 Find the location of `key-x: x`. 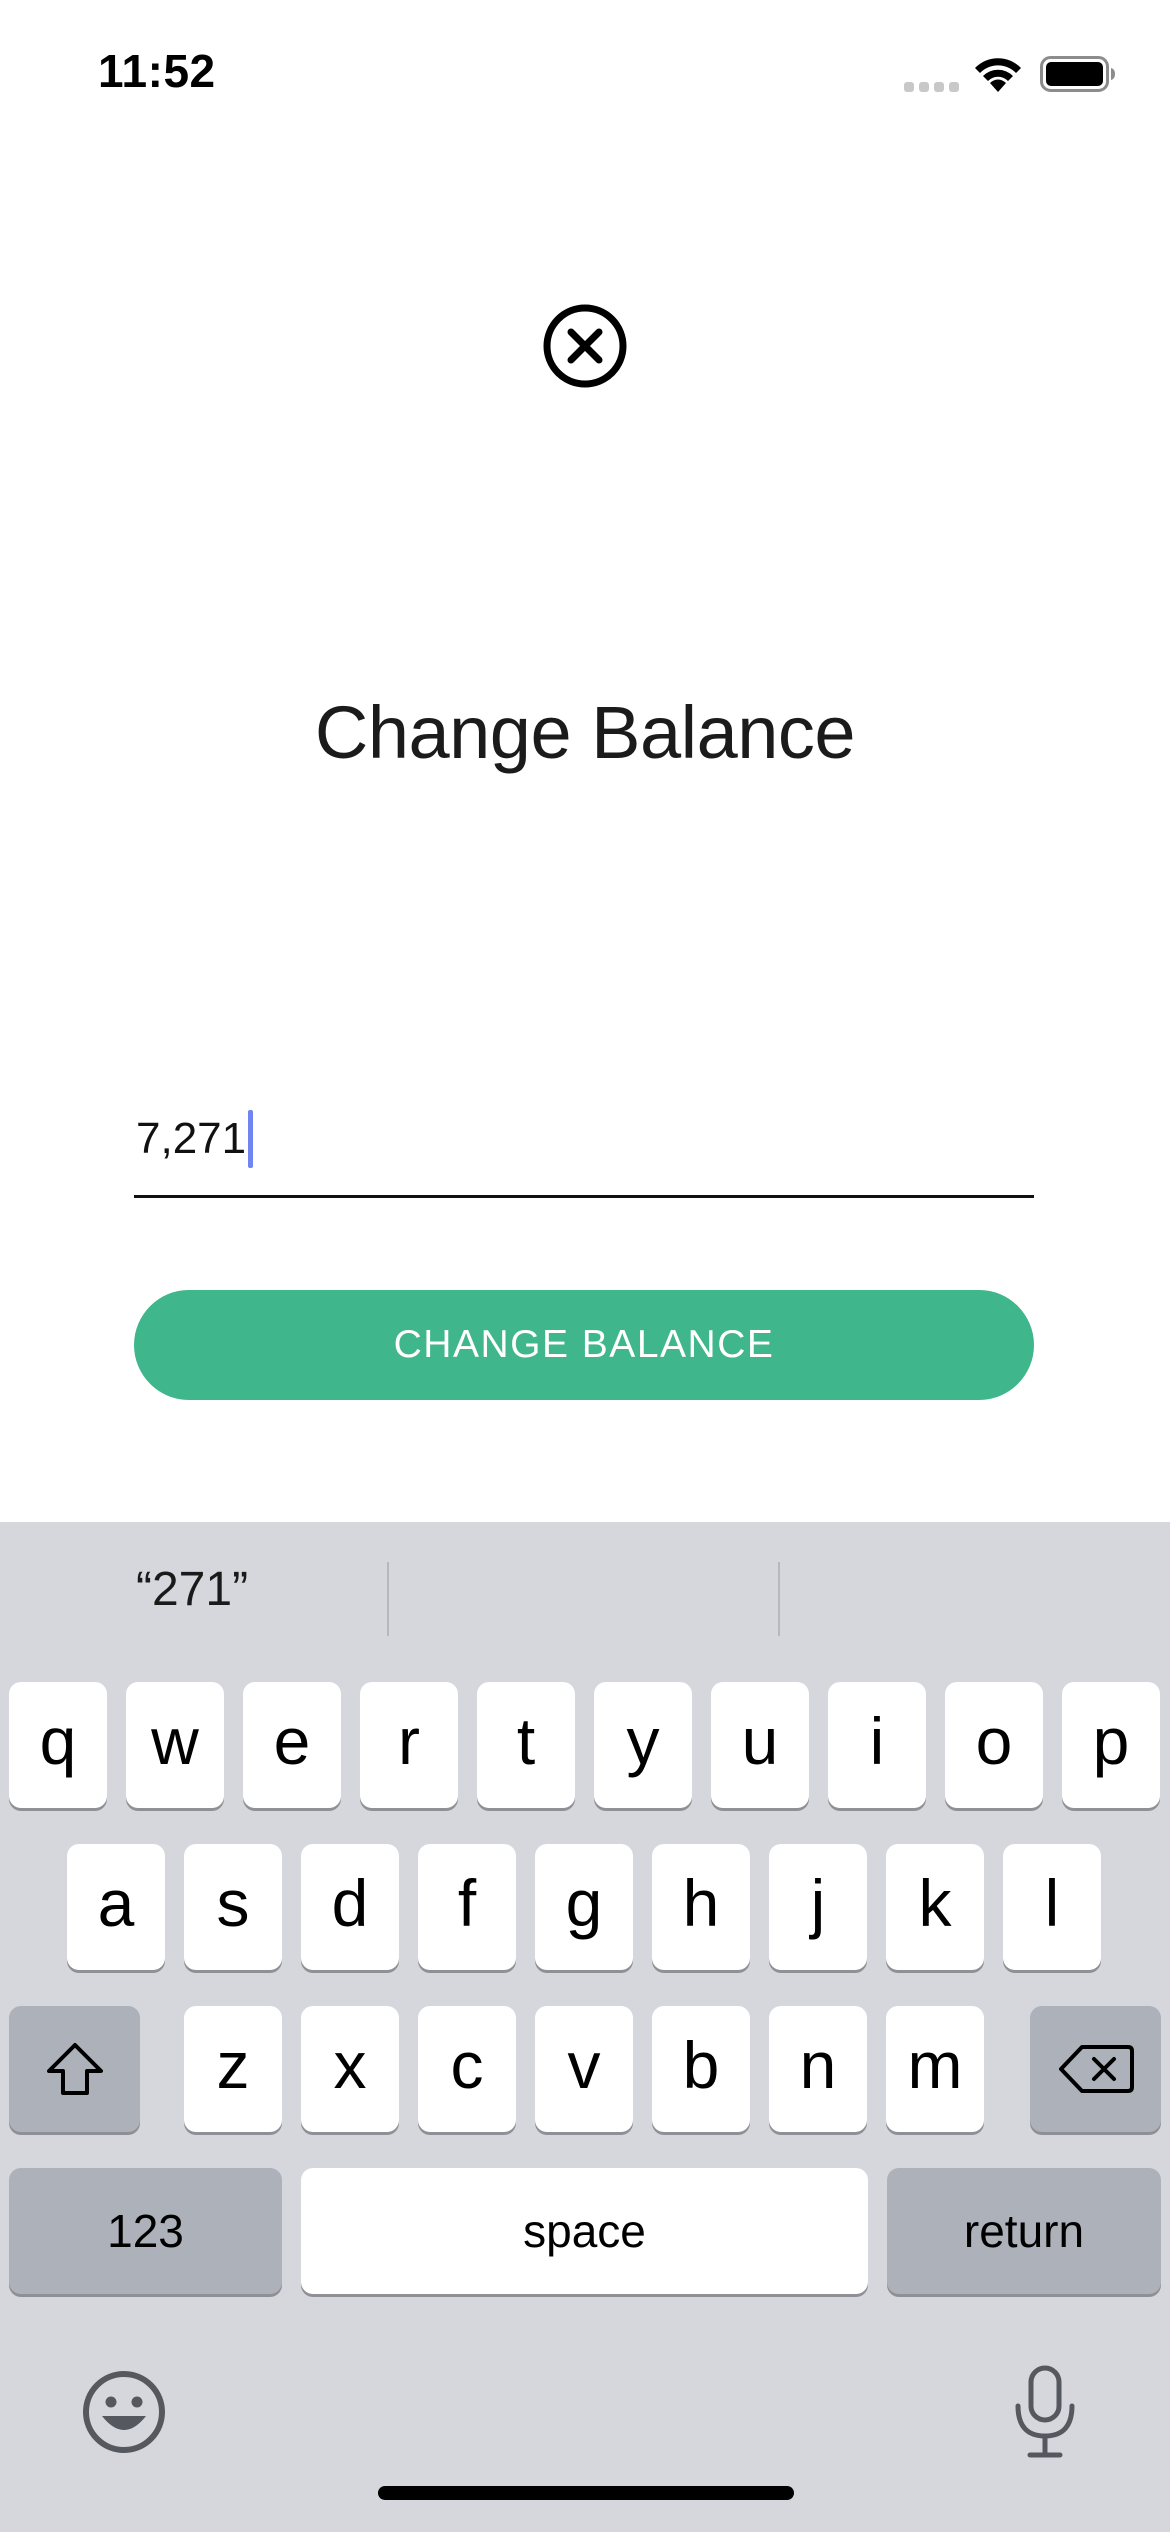

key-x: x is located at coordinates (350, 2069).